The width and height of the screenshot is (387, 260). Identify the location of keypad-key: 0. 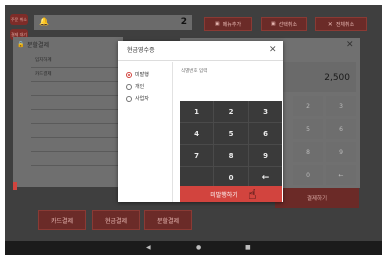
(308, 175).